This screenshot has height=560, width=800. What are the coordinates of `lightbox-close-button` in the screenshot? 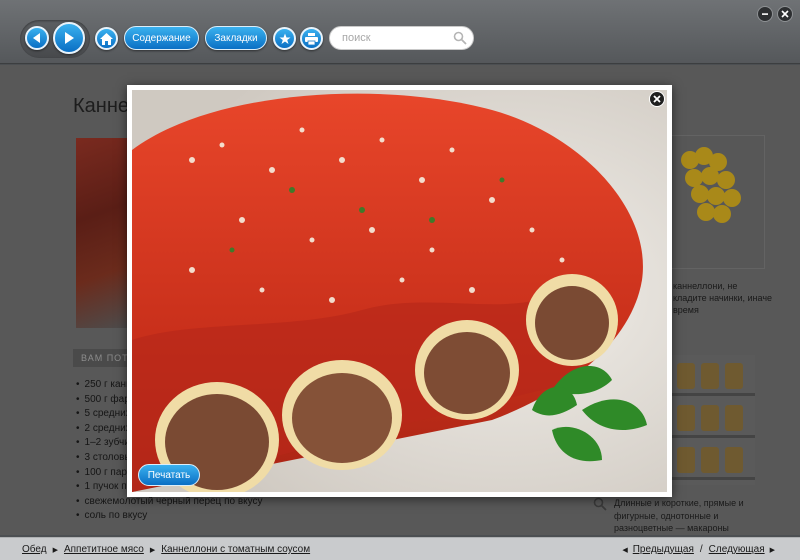 It's located at (657, 99).